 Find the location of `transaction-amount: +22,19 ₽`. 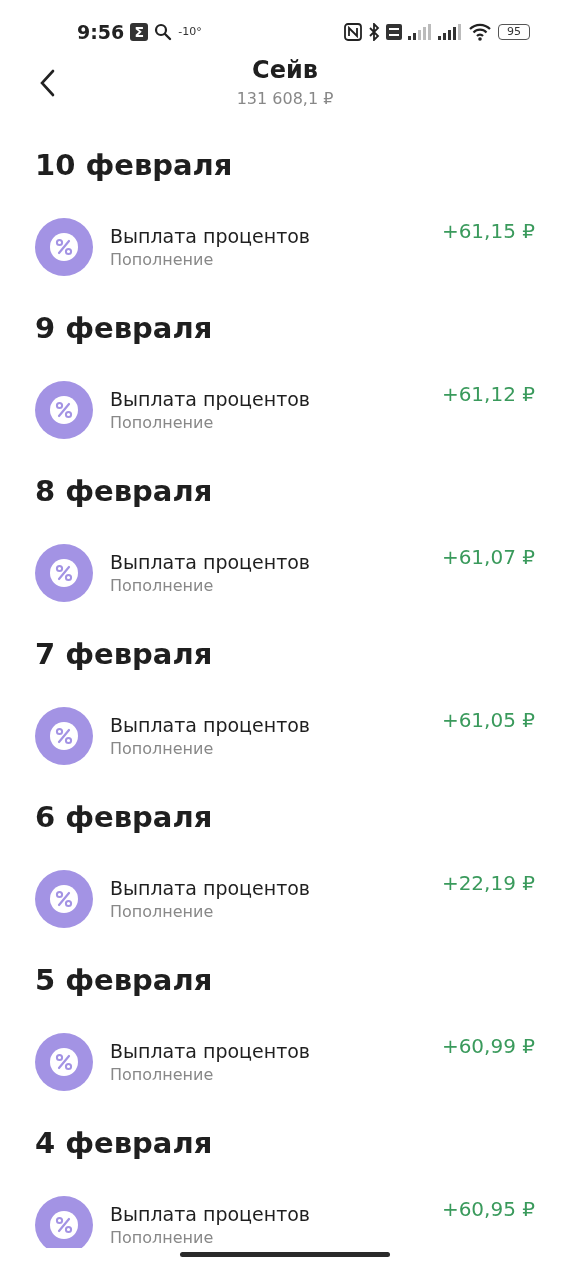

transaction-amount: +22,19 ₽ is located at coordinates (488, 883).